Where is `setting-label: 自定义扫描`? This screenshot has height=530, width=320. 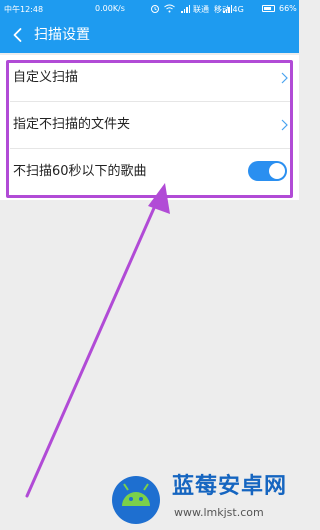 setting-label: 自定义扫描 is located at coordinates (46, 77).